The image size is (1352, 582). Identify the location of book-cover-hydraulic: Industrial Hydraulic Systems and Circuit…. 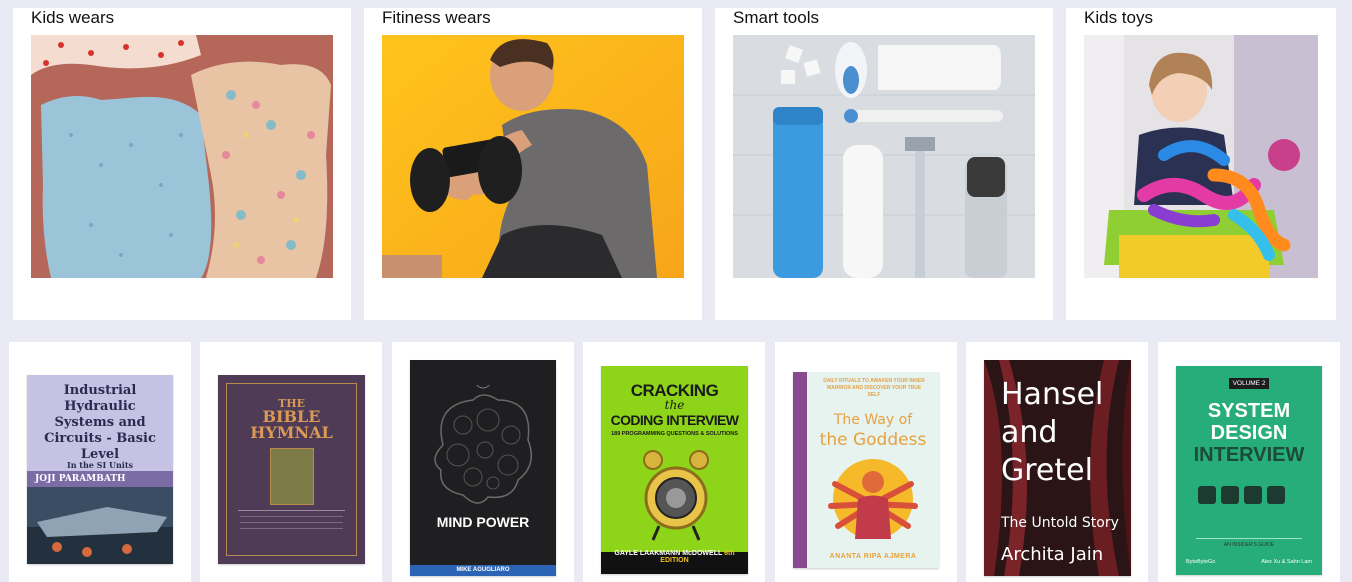
(100, 469).